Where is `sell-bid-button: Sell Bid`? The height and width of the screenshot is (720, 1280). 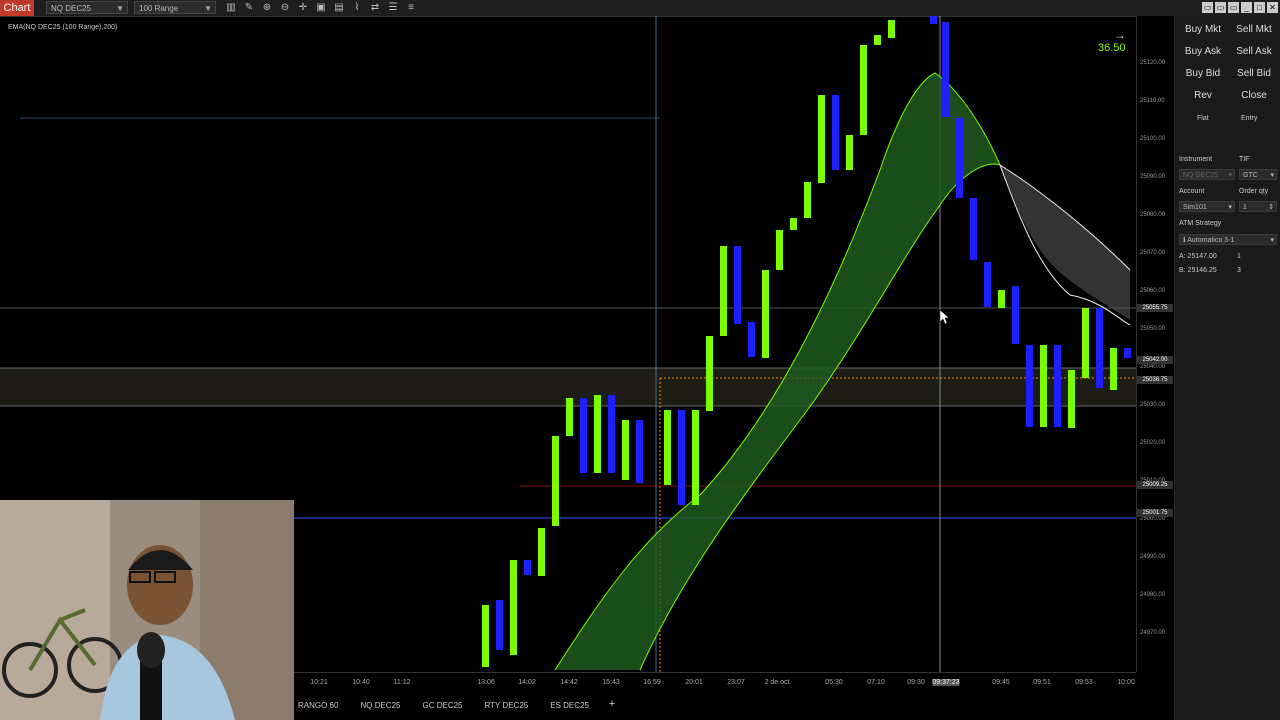
sell-bid-button: Sell Bid is located at coordinates (1254, 73).